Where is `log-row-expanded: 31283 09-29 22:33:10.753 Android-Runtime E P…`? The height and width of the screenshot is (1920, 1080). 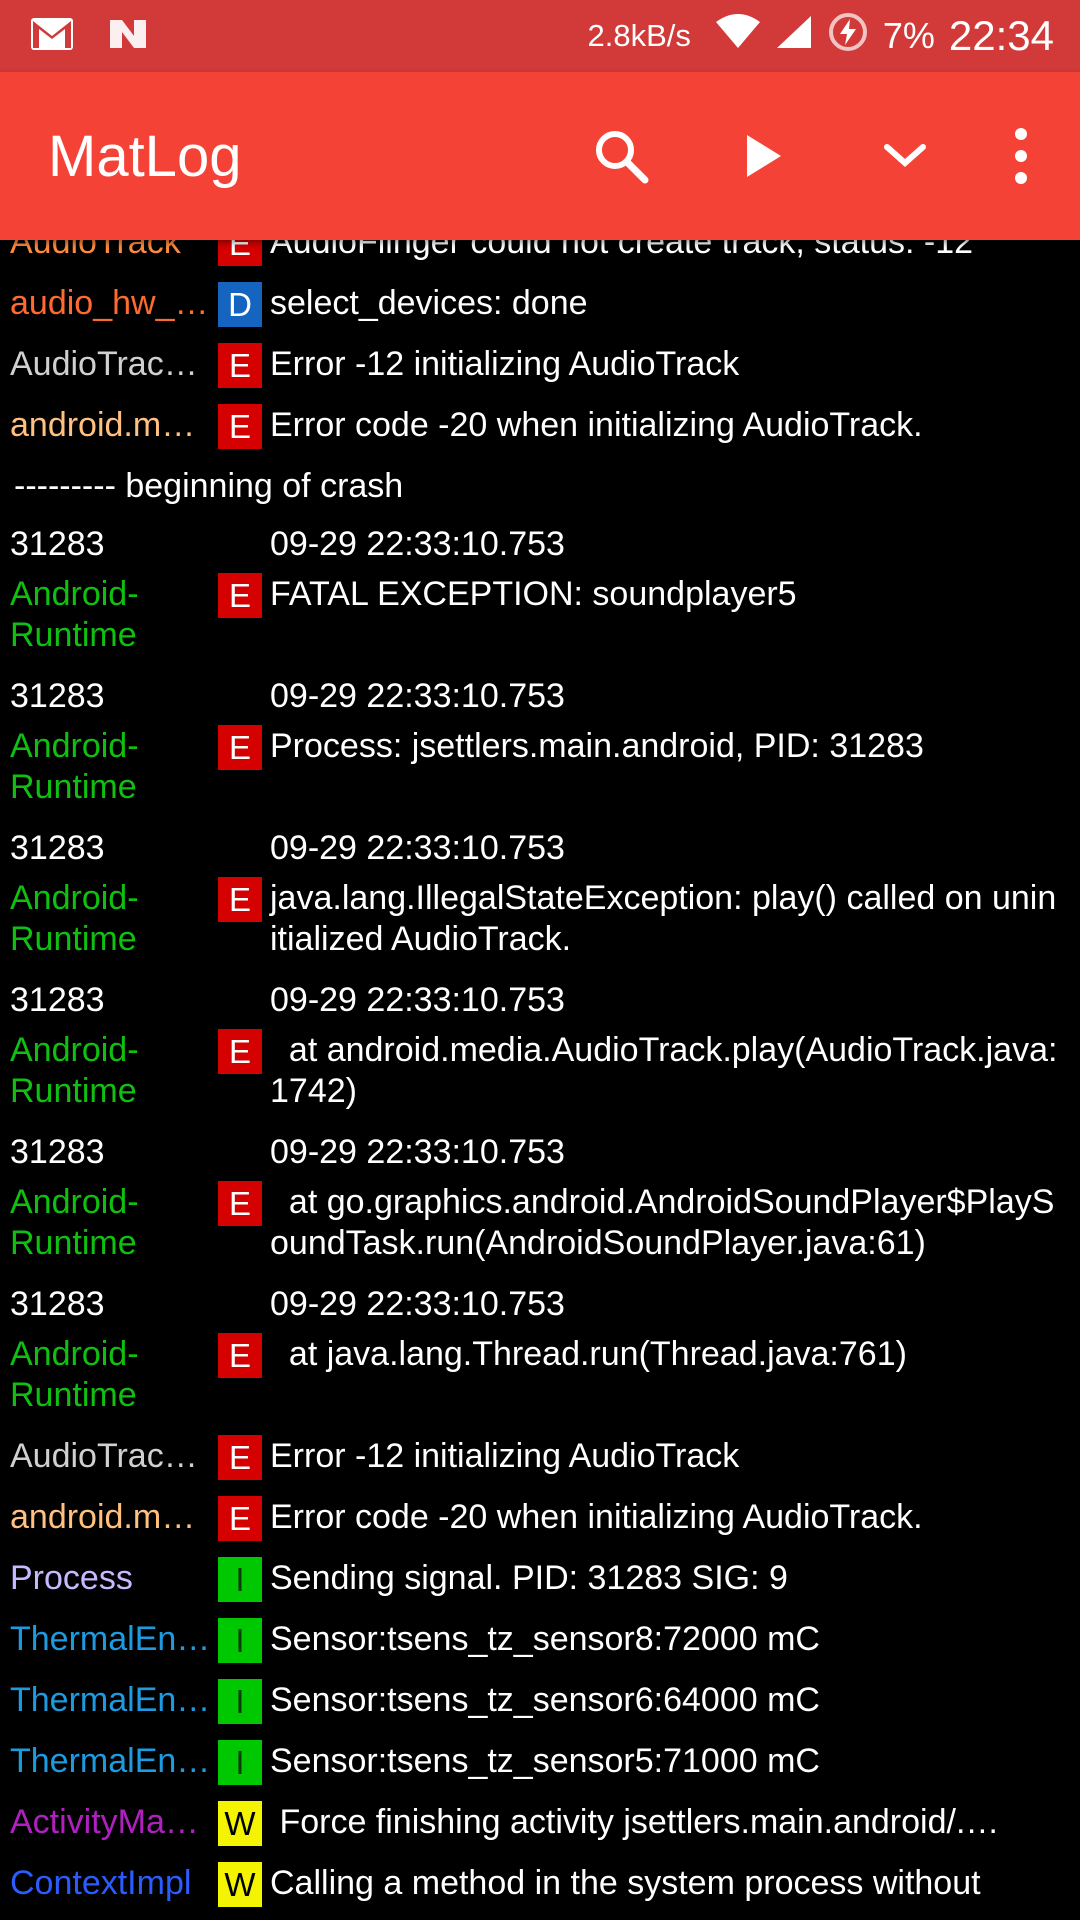 log-row-expanded: 31283 09-29 22:33:10.753 Android-Runtime E P… is located at coordinates (540, 744).